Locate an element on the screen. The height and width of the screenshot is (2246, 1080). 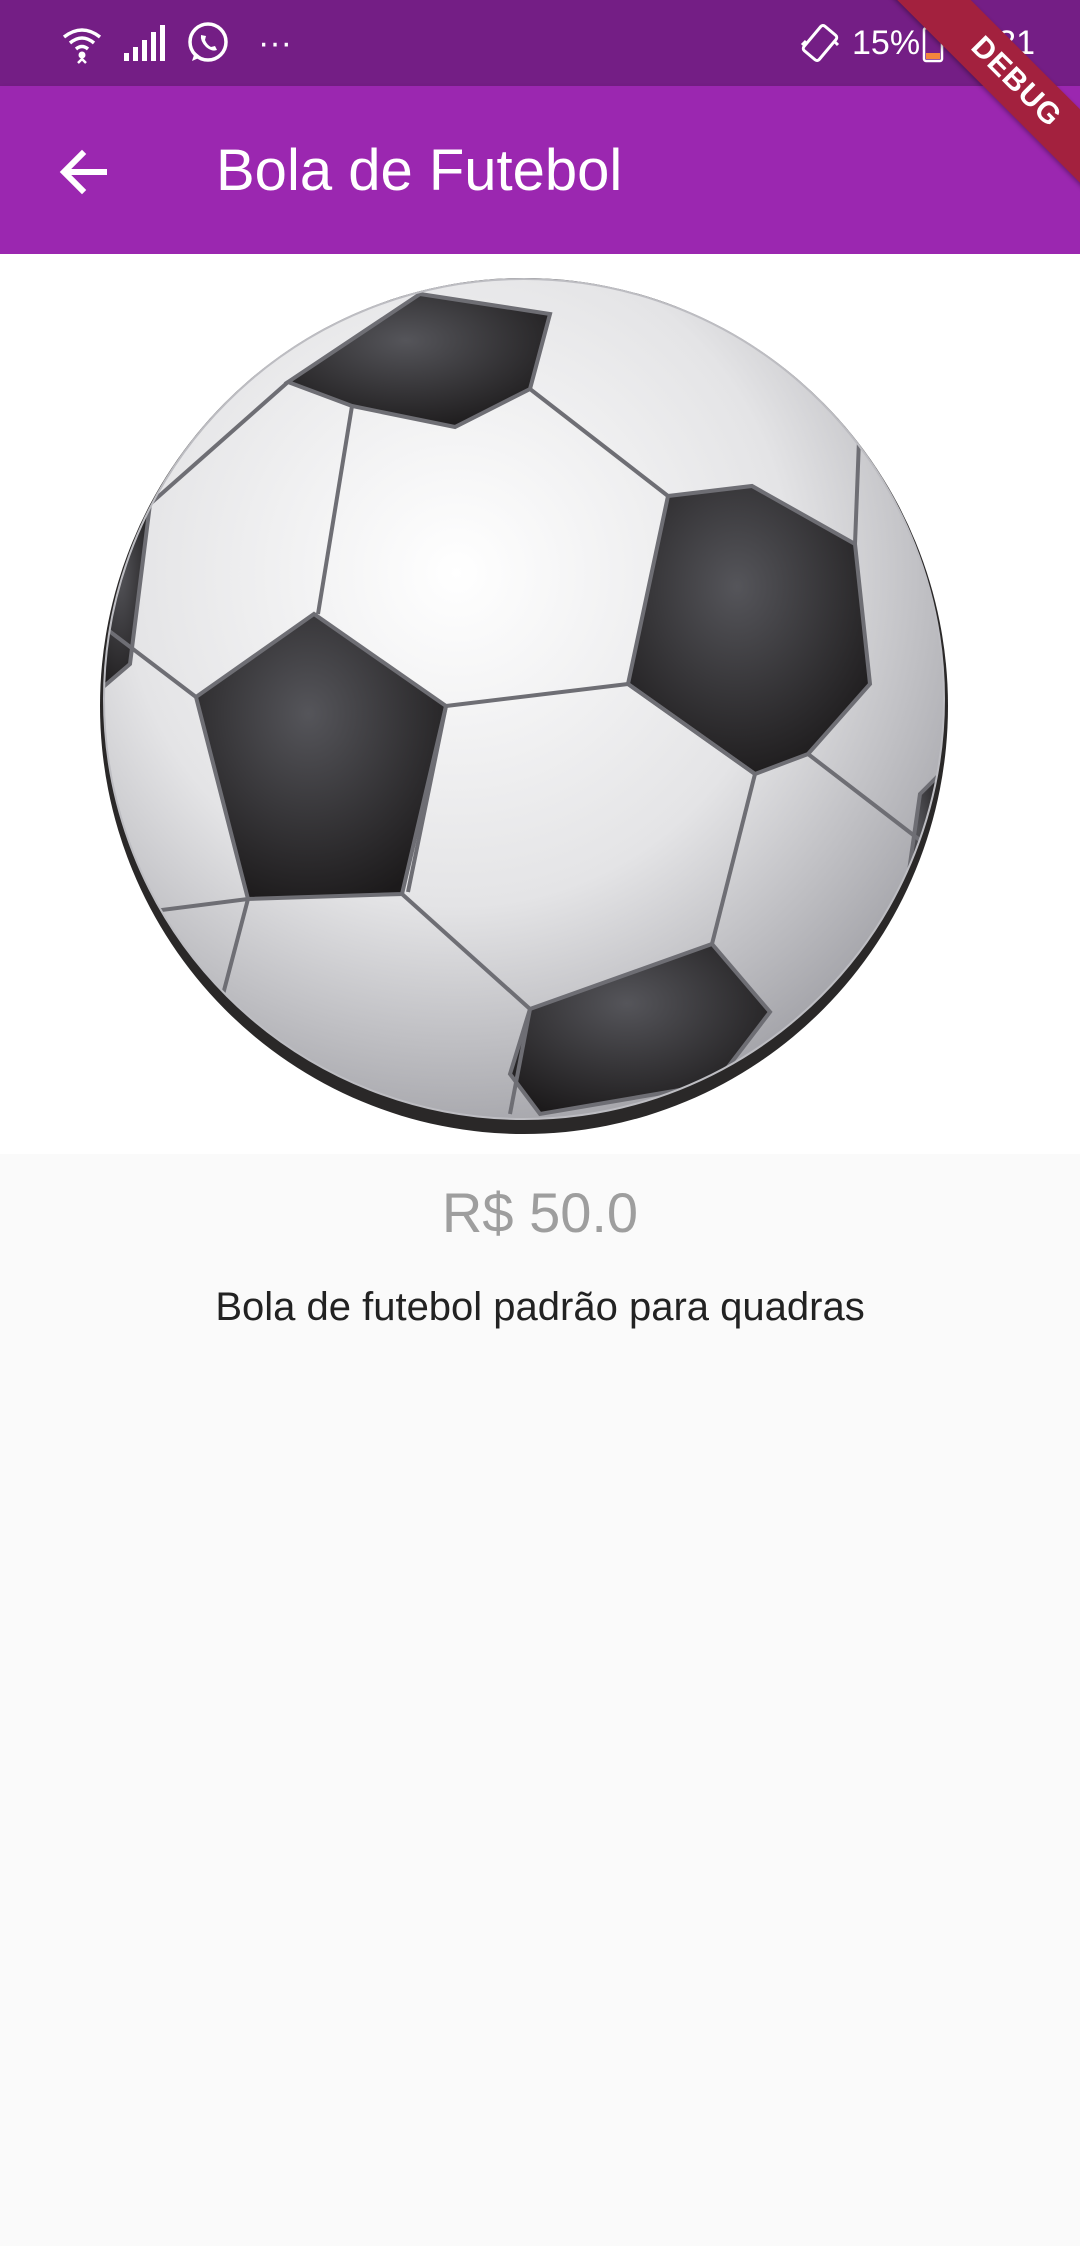
whatsapp-icon is located at coordinates (208, 43).